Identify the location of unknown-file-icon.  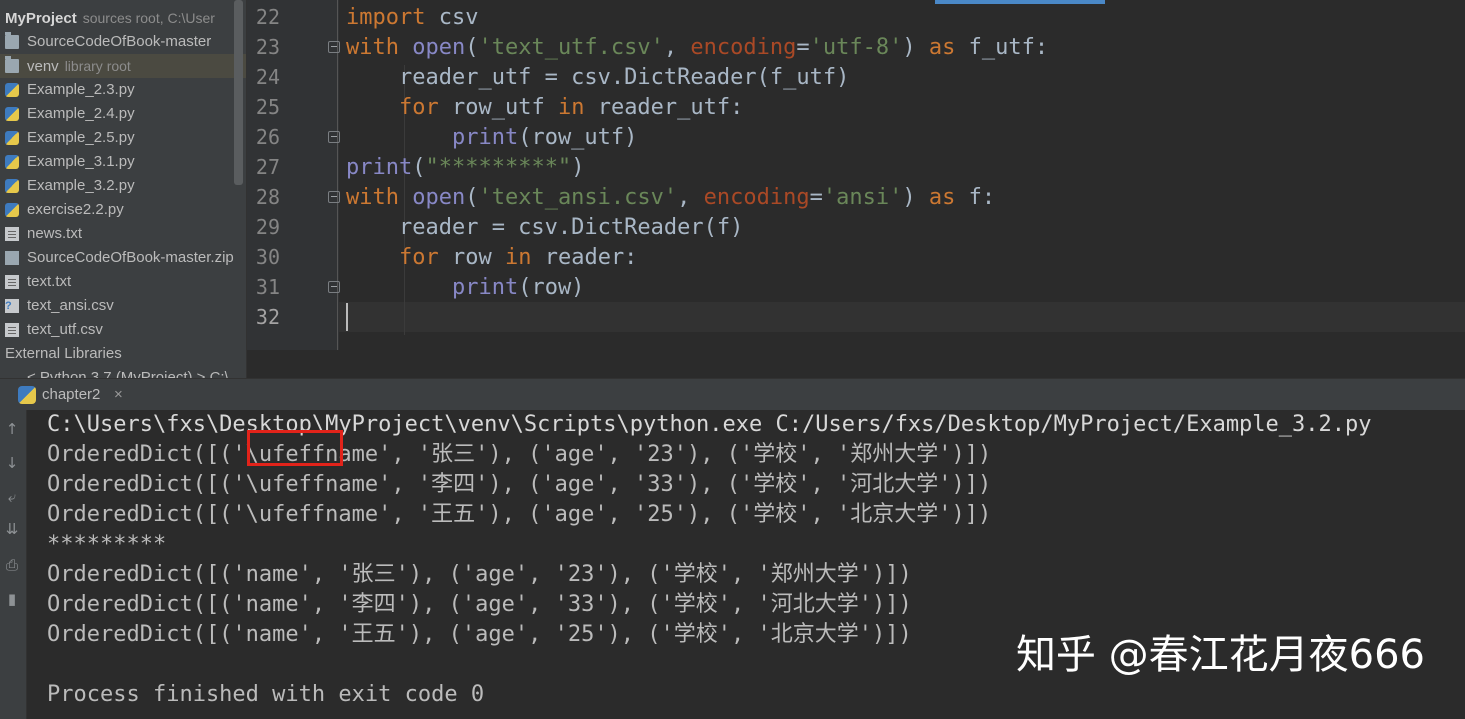
(12, 306).